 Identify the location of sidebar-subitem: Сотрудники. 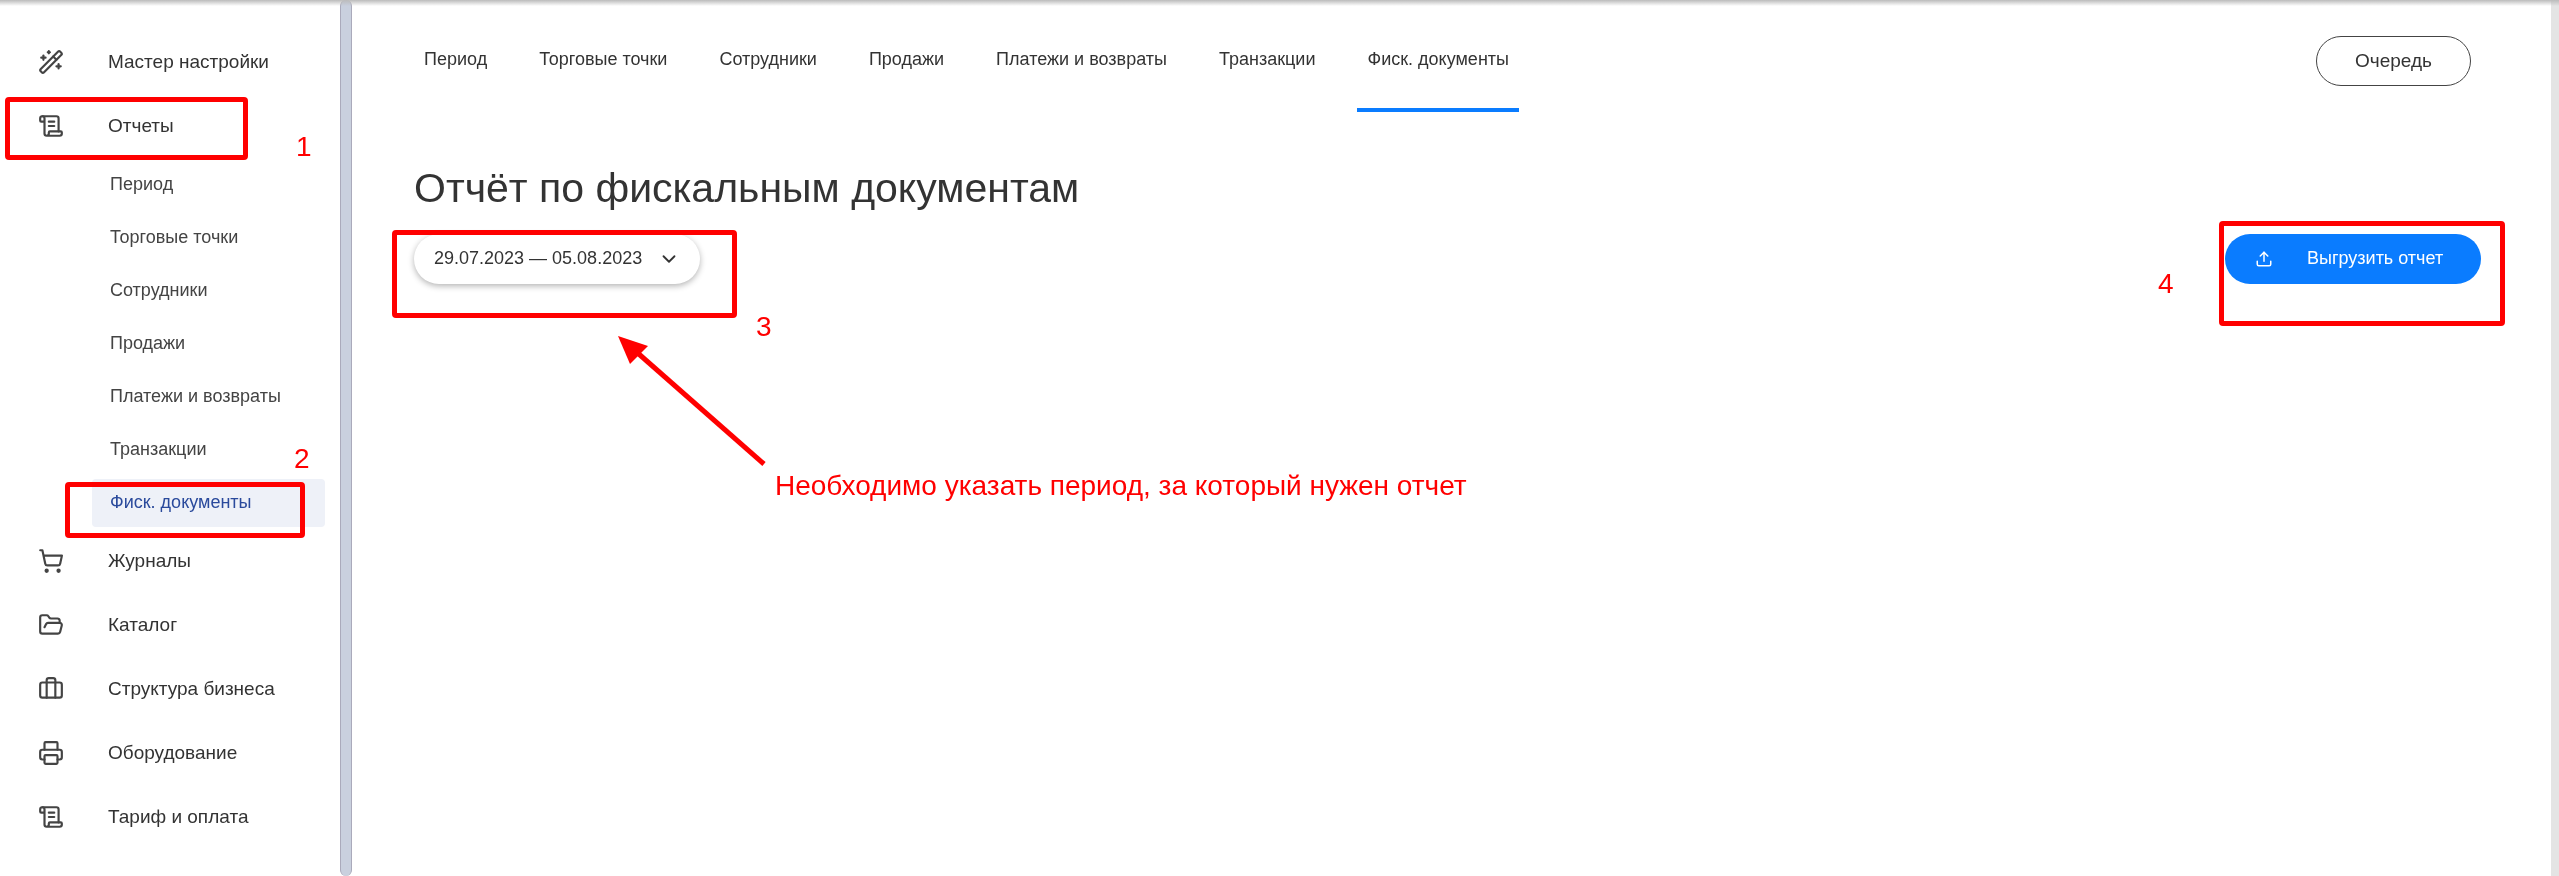
(159, 290).